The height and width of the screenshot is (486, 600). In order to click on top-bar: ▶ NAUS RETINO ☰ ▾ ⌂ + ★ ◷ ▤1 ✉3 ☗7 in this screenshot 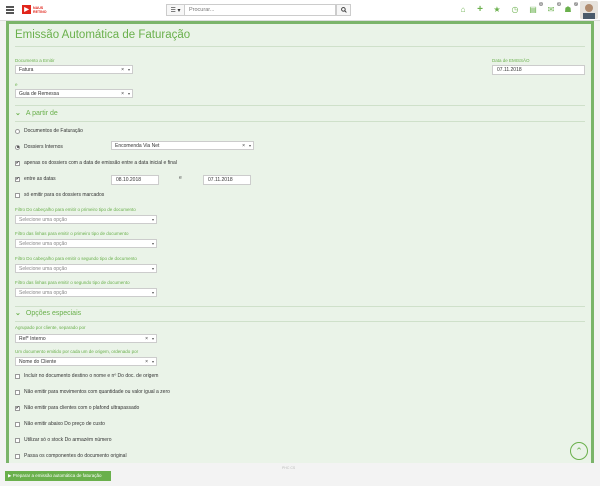, I will do `click(300, 10)`.